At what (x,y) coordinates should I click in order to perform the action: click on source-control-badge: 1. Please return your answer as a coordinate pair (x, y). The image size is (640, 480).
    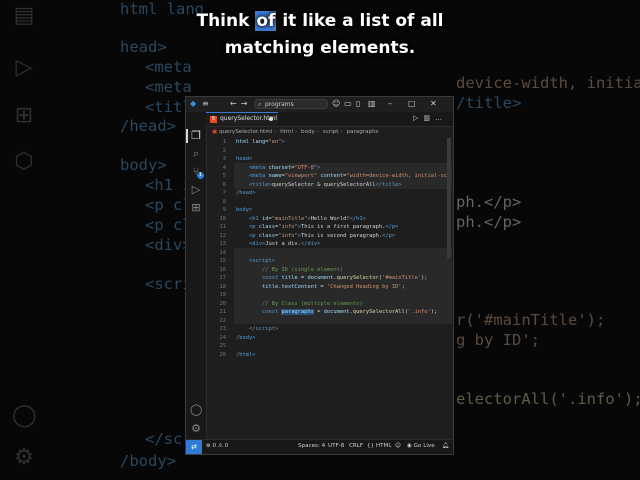
    Looking at the image, I should click on (200, 175).